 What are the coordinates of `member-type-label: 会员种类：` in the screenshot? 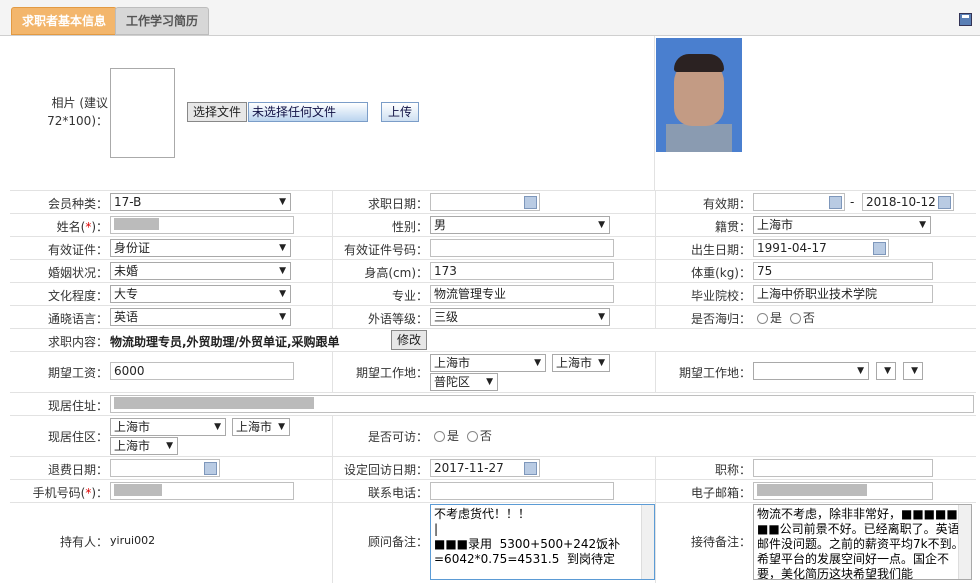 It's located at (77, 204).